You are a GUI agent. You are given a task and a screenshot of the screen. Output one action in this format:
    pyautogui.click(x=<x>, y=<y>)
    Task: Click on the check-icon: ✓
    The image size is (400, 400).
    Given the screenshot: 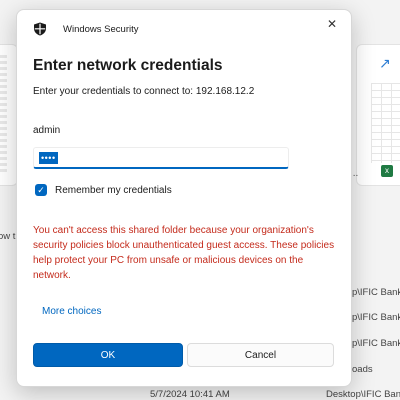 What is the action you would take?
    pyautogui.click(x=41, y=190)
    